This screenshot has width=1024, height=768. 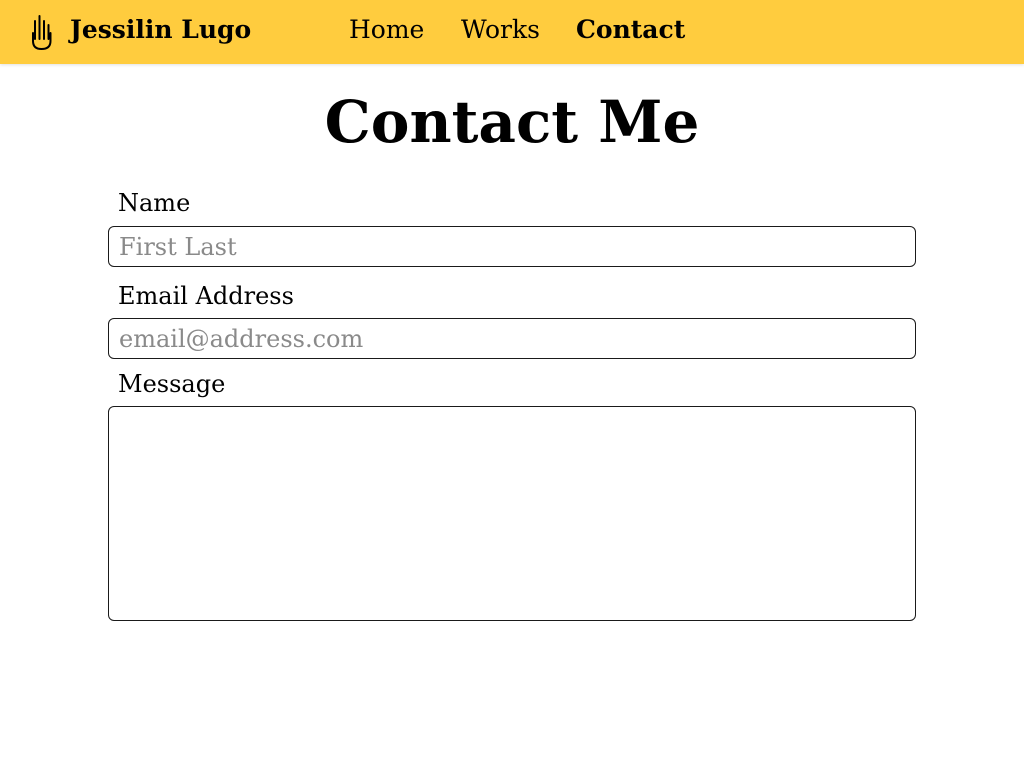 I want to click on top-navbar: Jessilin Lugo Home Works Contact, so click(x=512, y=32).